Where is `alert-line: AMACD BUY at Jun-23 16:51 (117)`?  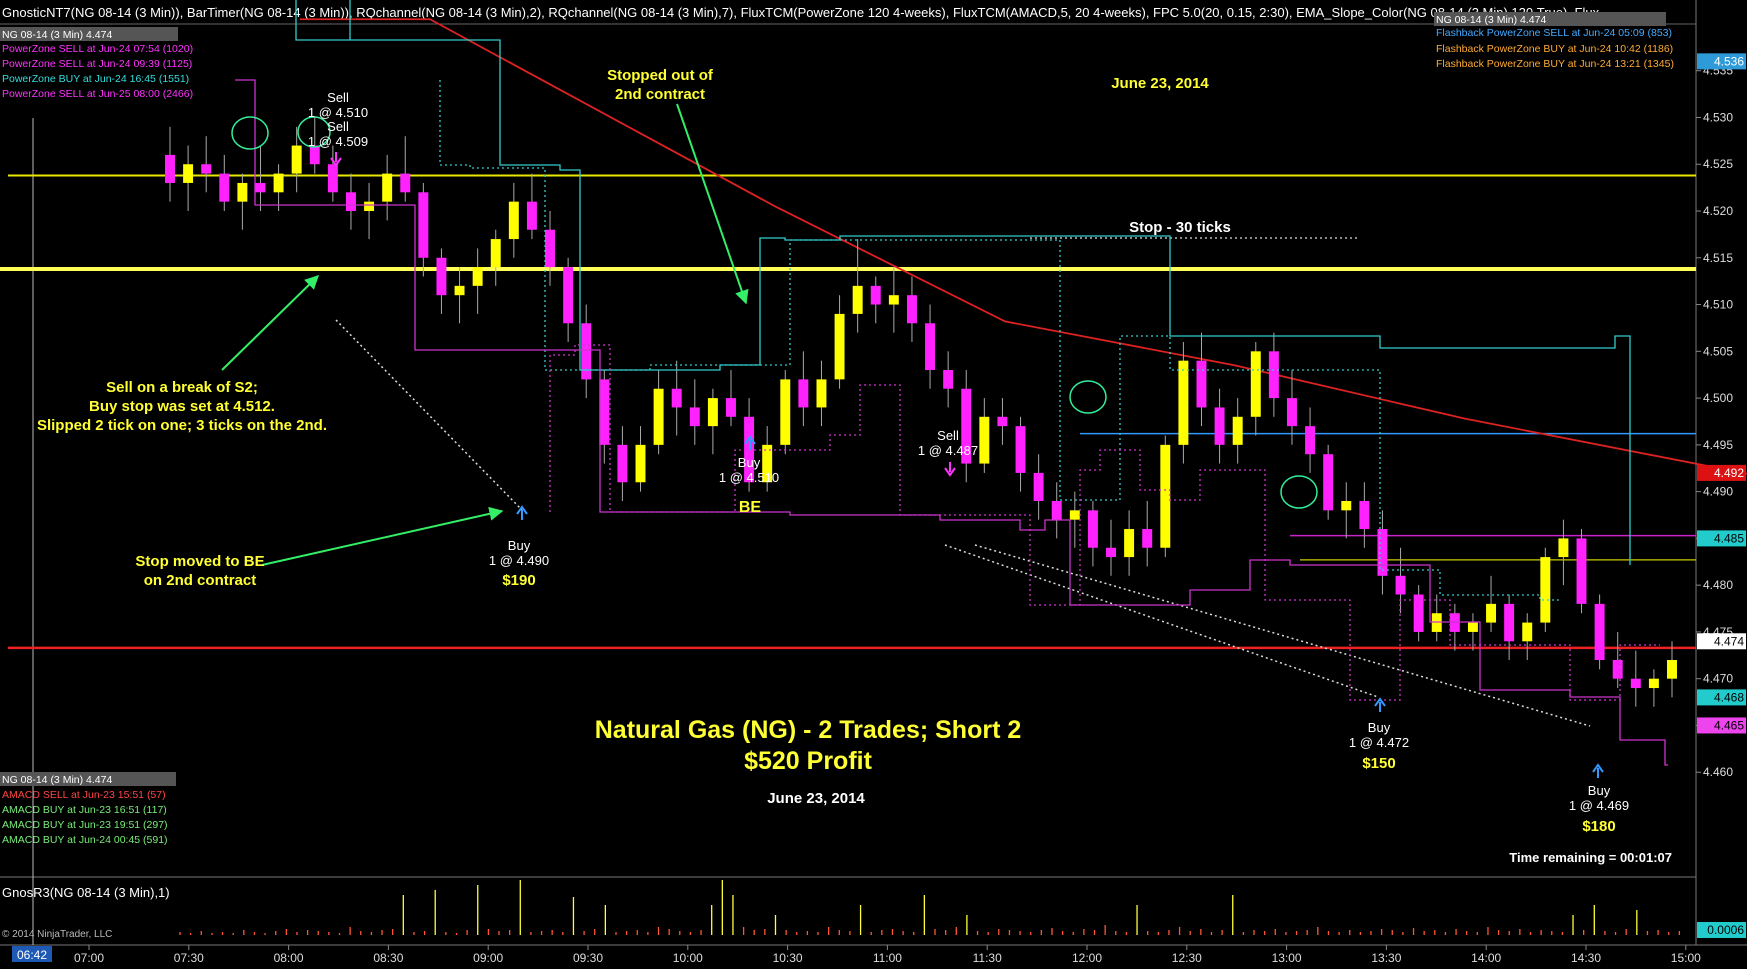
alert-line: AMACD BUY at Jun-23 16:51 (117) is located at coordinates (84, 810).